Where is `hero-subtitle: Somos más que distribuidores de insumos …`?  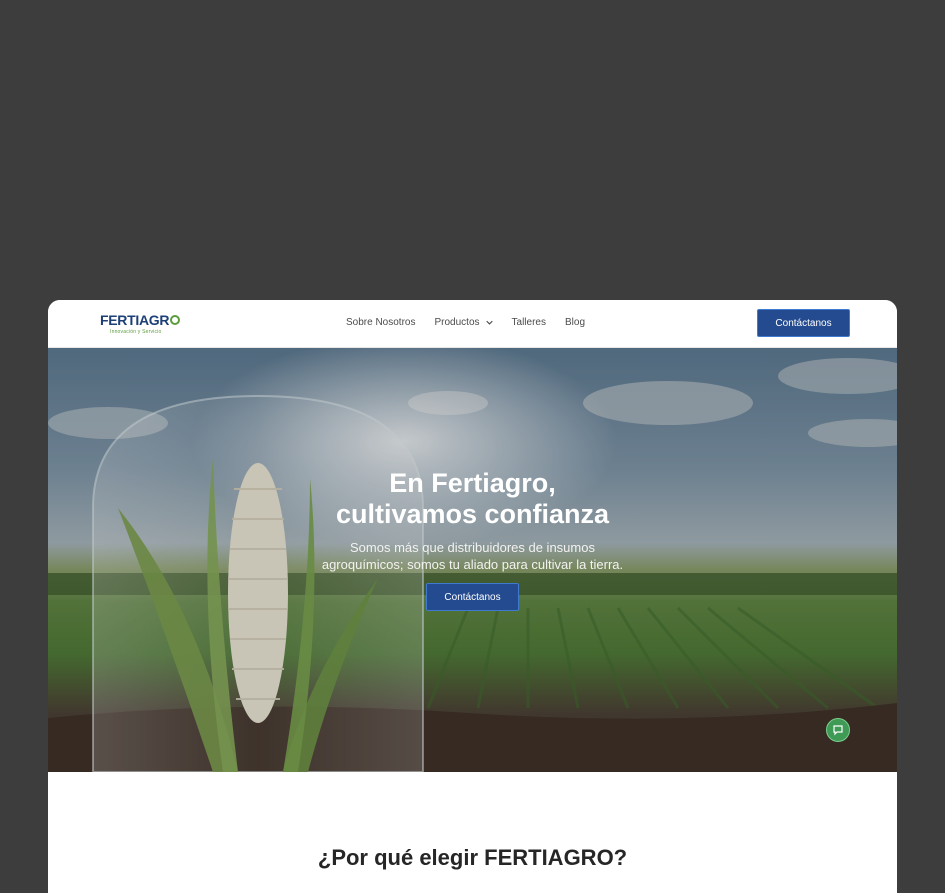 hero-subtitle: Somos más que distribuidores de insumos … is located at coordinates (472, 556).